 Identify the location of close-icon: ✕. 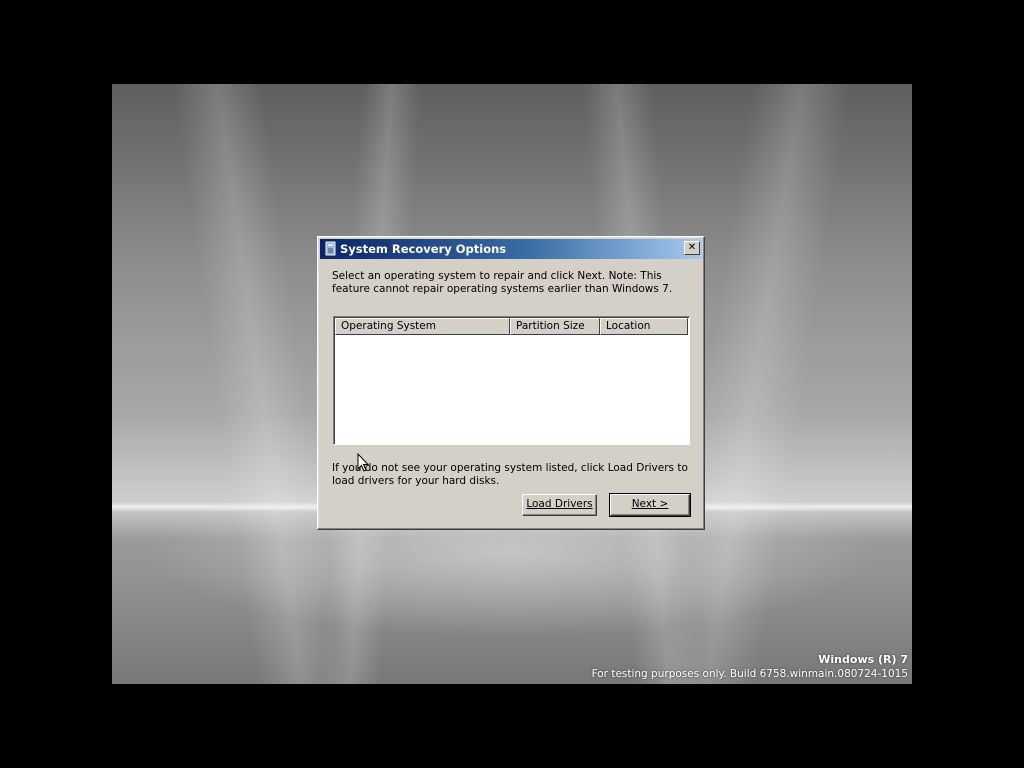
(692, 247).